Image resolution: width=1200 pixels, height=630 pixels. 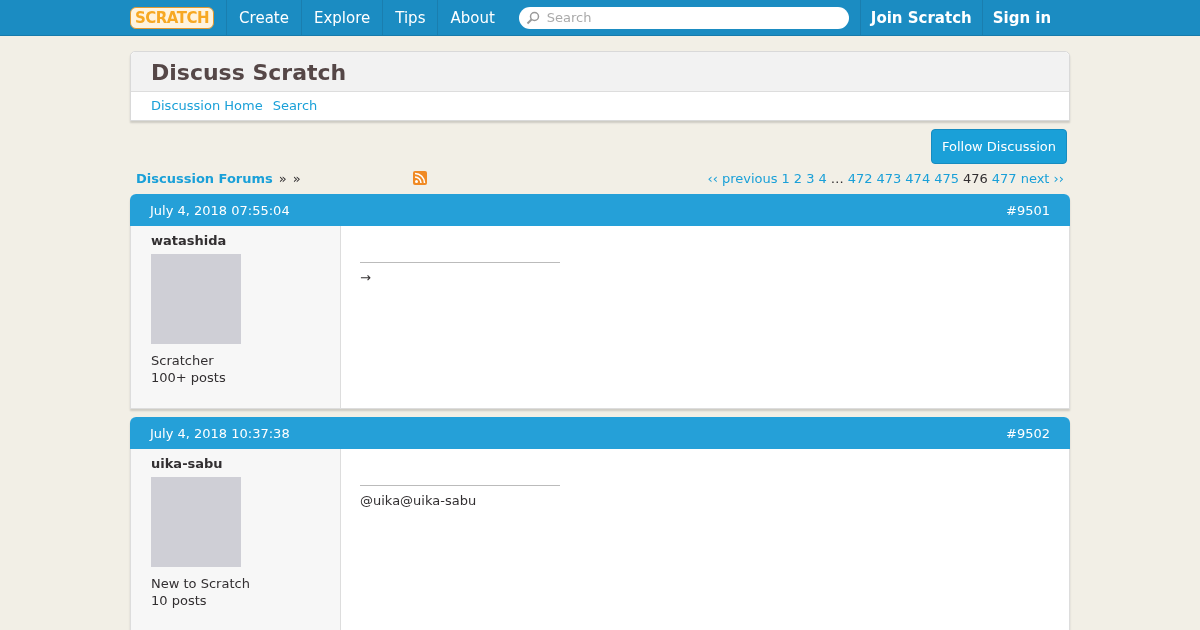 What do you see at coordinates (1021, 17) in the screenshot?
I see `account-link: Sign in` at bounding box center [1021, 17].